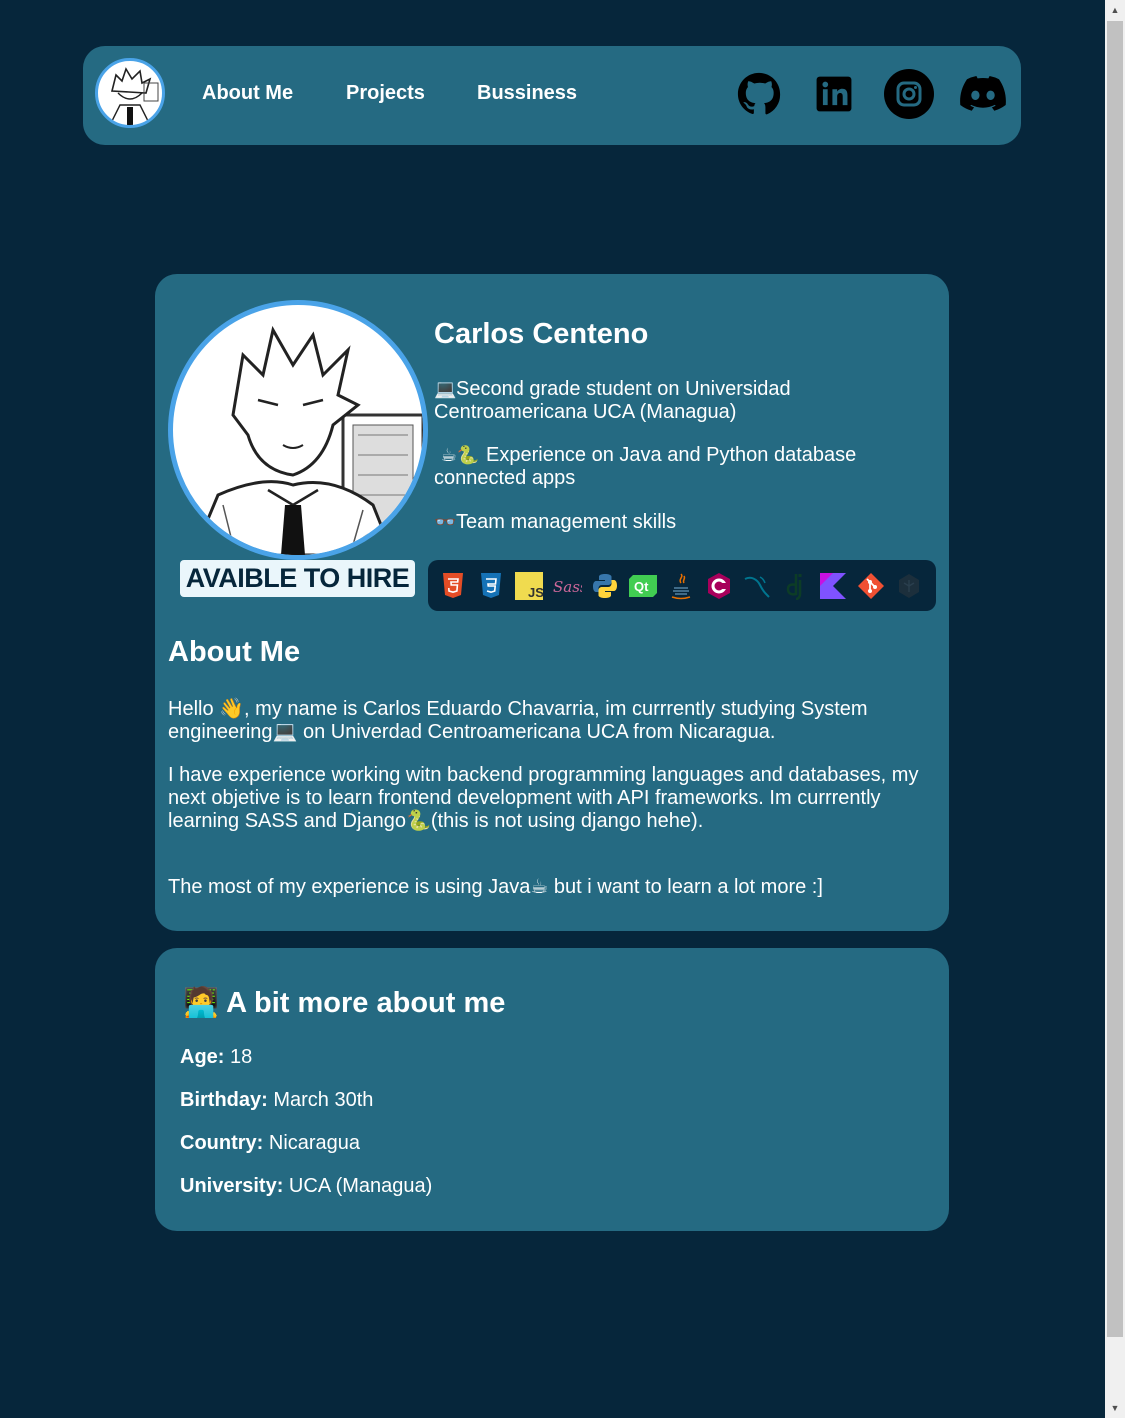 Image resolution: width=1125 pixels, height=1418 pixels. Describe the element at coordinates (445, 522) in the screenshot. I see `glasses-icon: 👓` at that location.